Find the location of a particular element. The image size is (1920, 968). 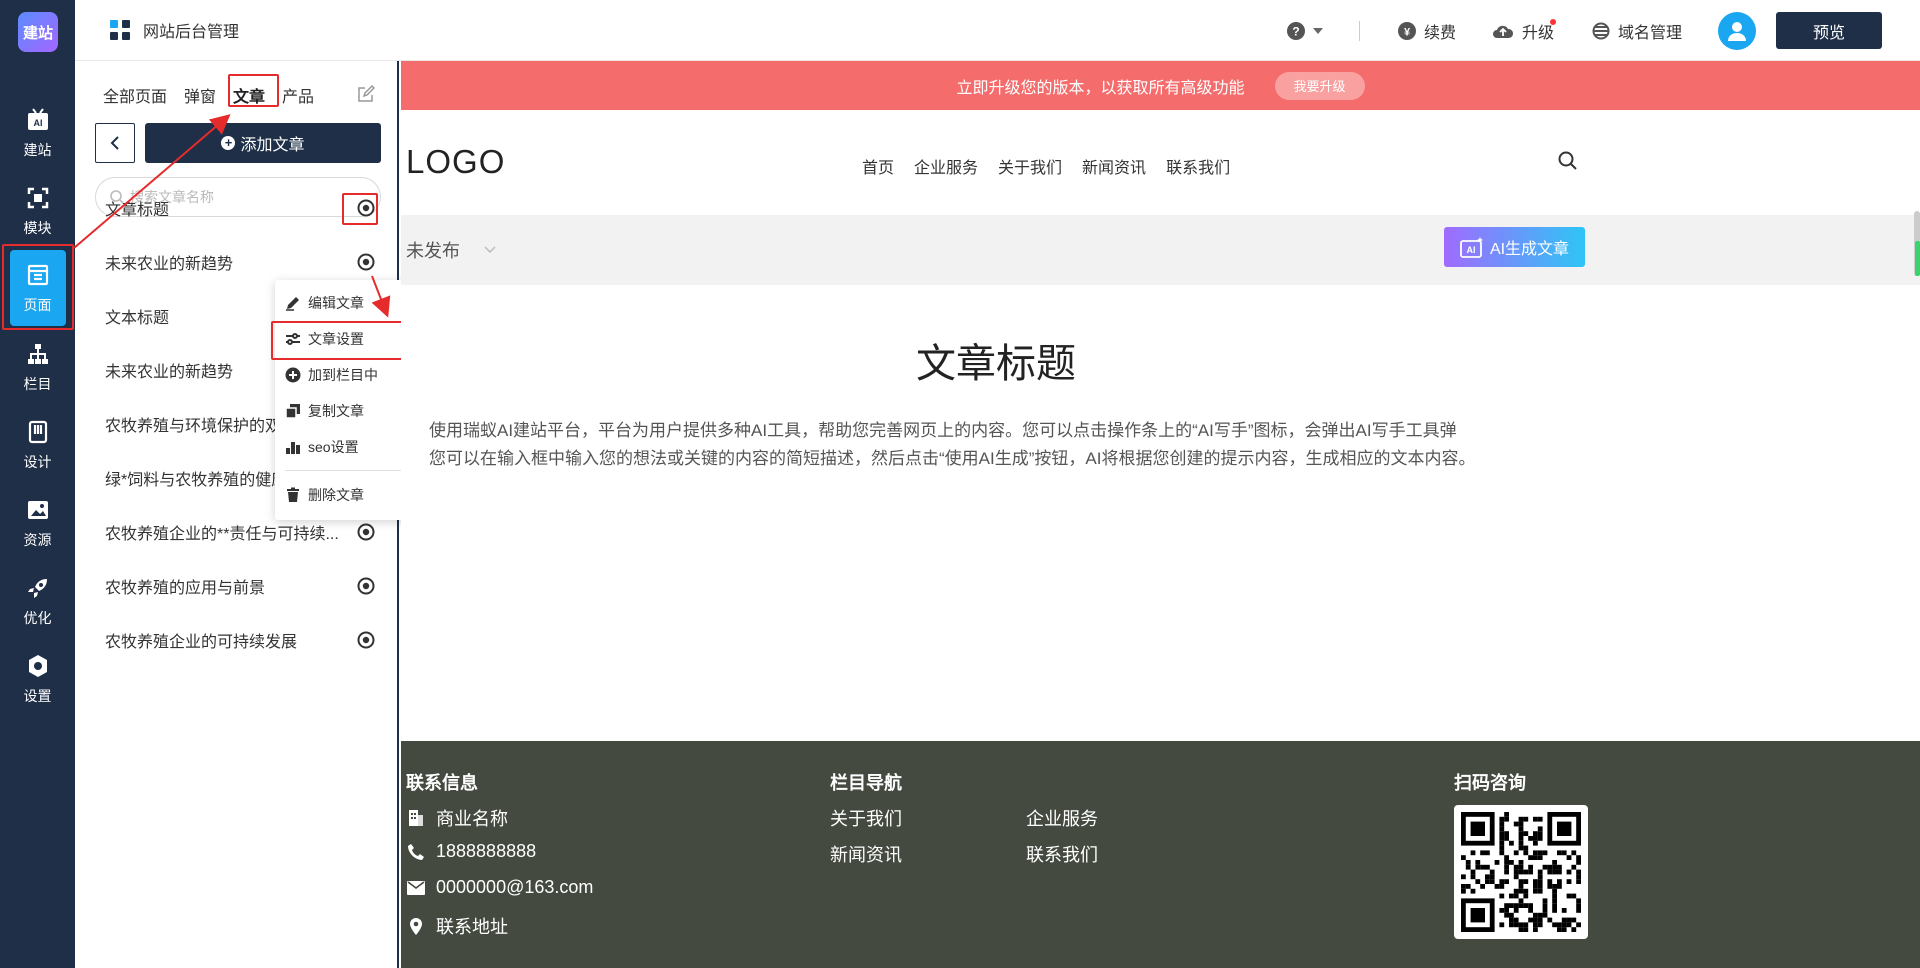

nav-item-column: 栏目 is located at coordinates (37, 367).